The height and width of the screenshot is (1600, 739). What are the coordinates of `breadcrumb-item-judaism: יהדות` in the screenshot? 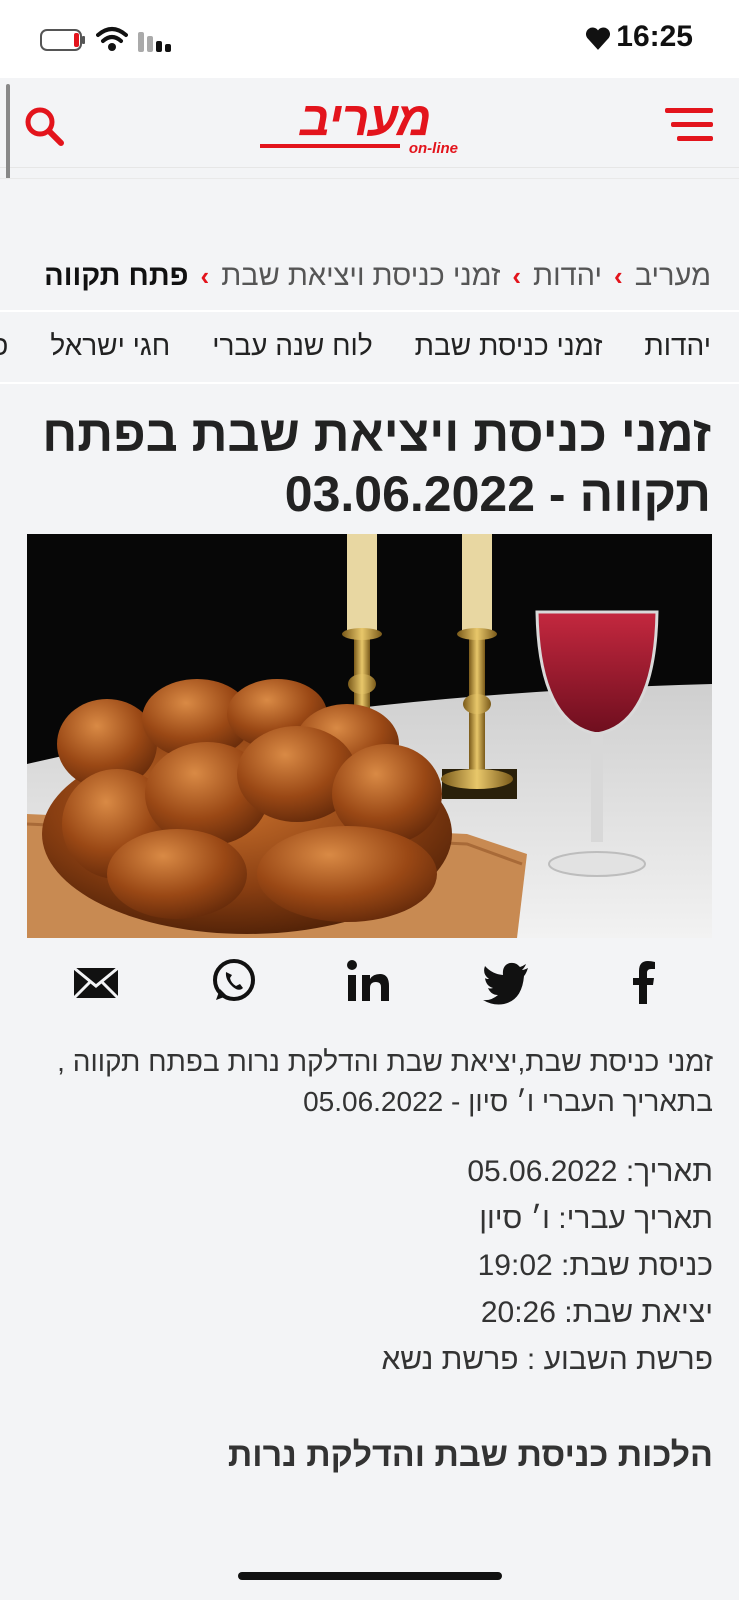 It's located at (567, 276).